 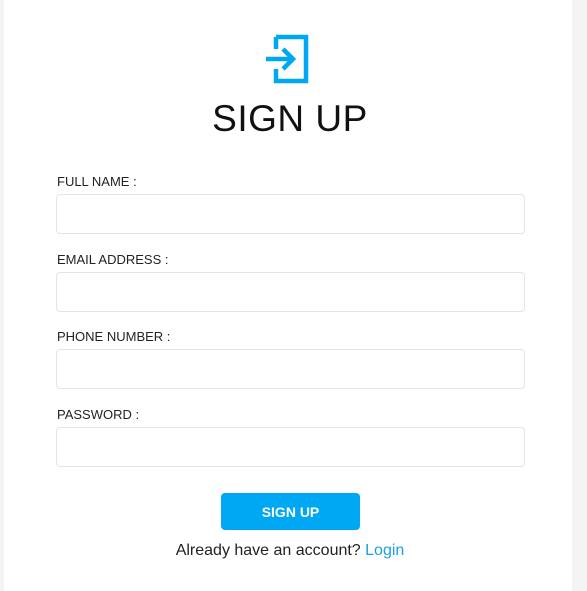 I want to click on login-prompt: Already have an account? Login, so click(x=290, y=551).